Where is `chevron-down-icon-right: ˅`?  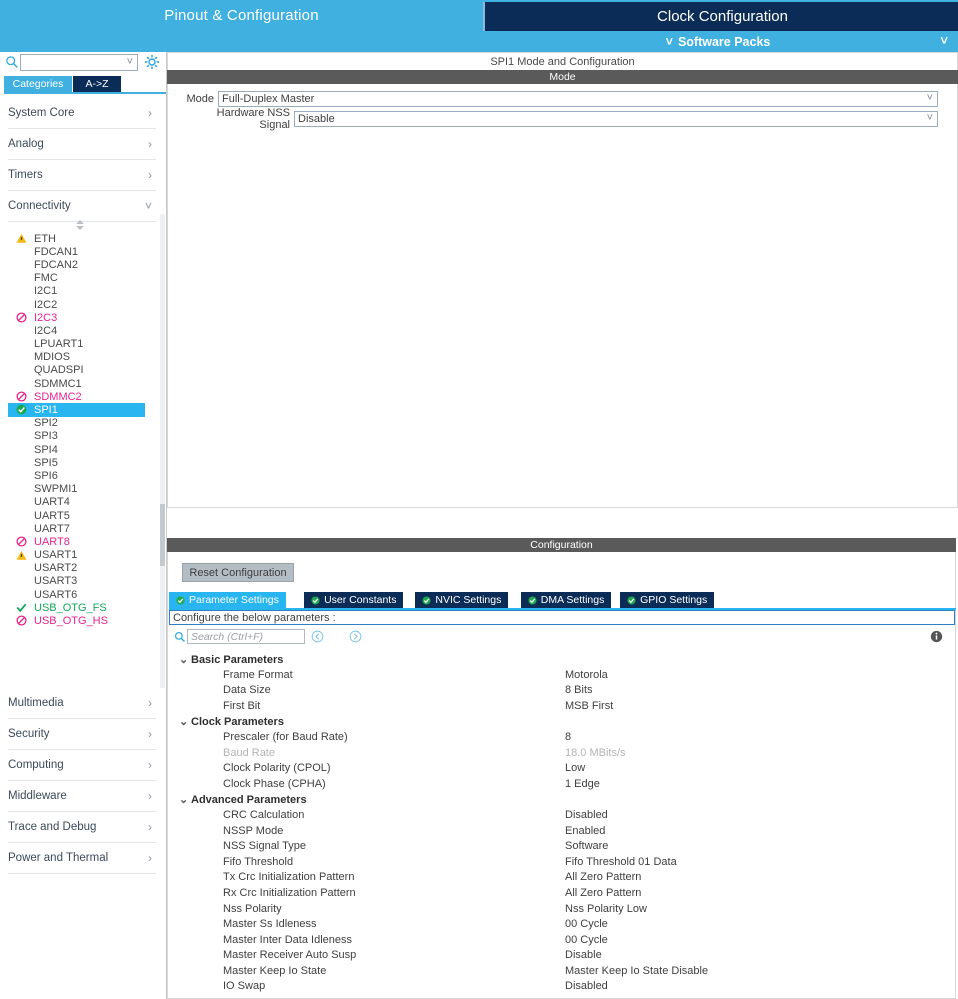
chevron-down-icon-right: ˅ is located at coordinates (944, 40).